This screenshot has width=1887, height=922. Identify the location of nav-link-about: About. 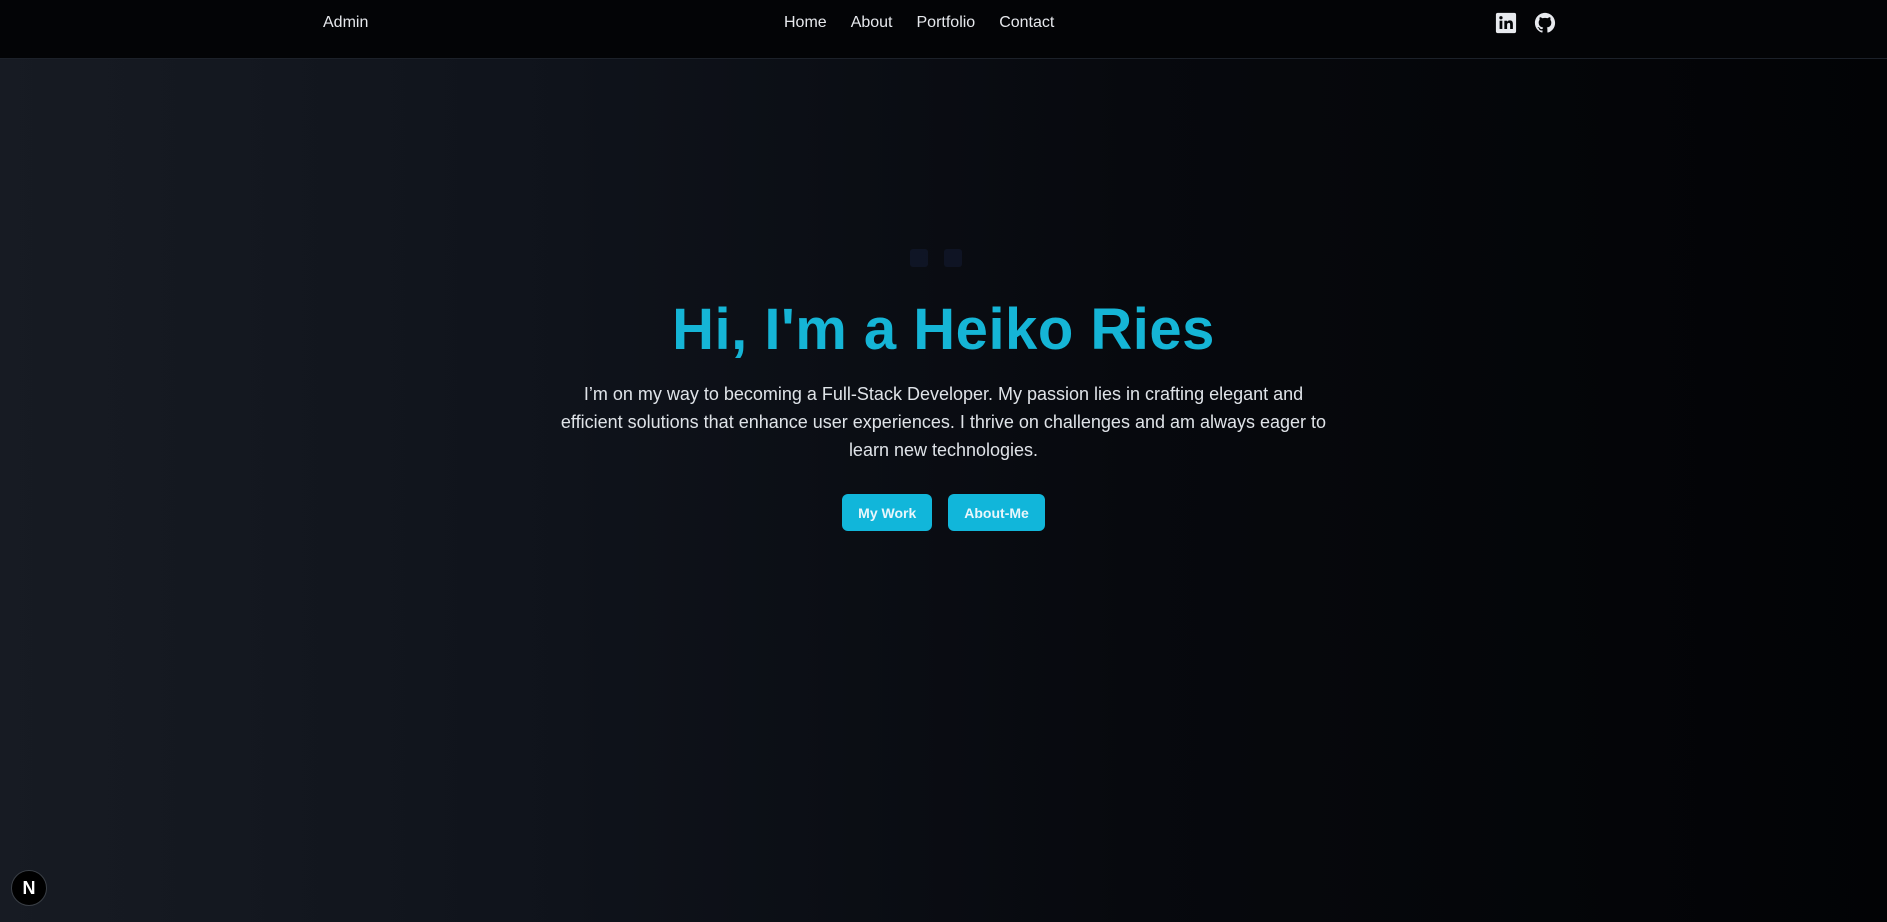
(872, 23).